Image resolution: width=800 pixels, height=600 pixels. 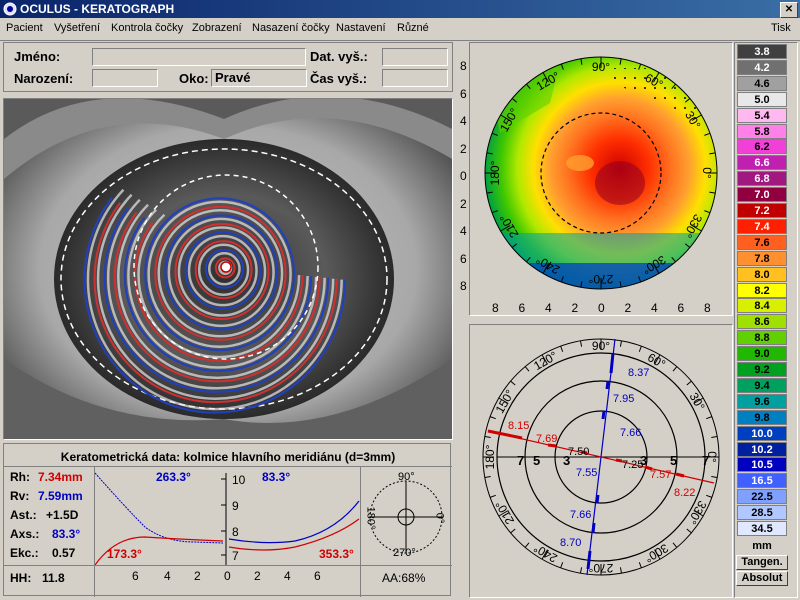 What do you see at coordinates (287, 576) in the screenshot?
I see `x-tick-right-4: 4` at bounding box center [287, 576].